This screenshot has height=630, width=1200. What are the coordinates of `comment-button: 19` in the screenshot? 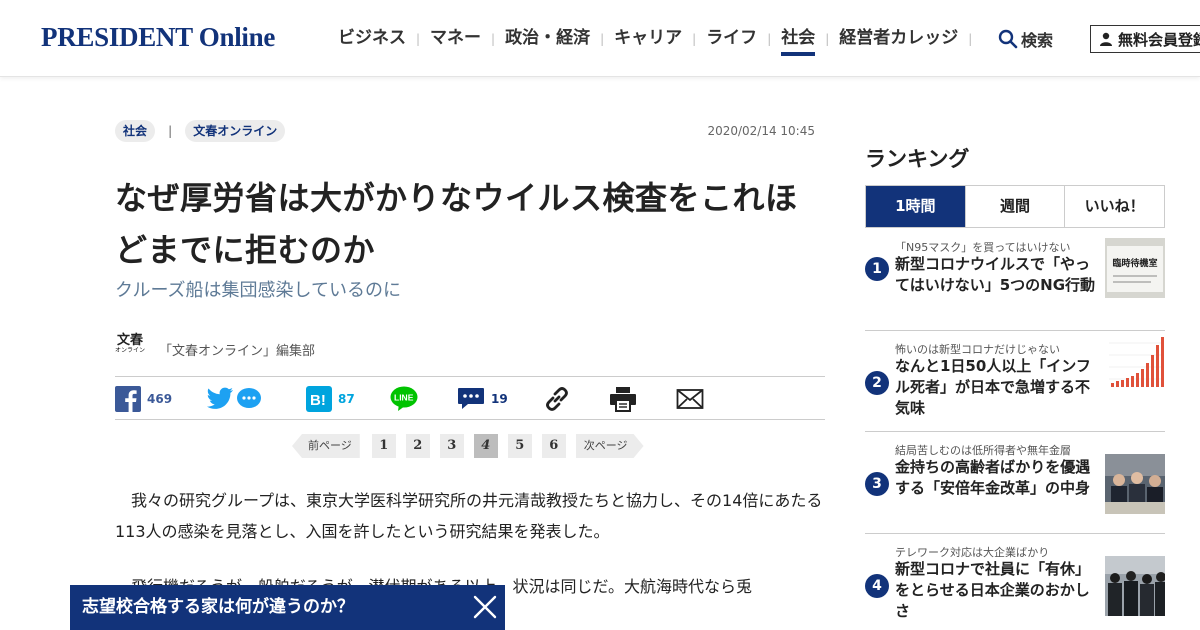 It's located at (482, 399).